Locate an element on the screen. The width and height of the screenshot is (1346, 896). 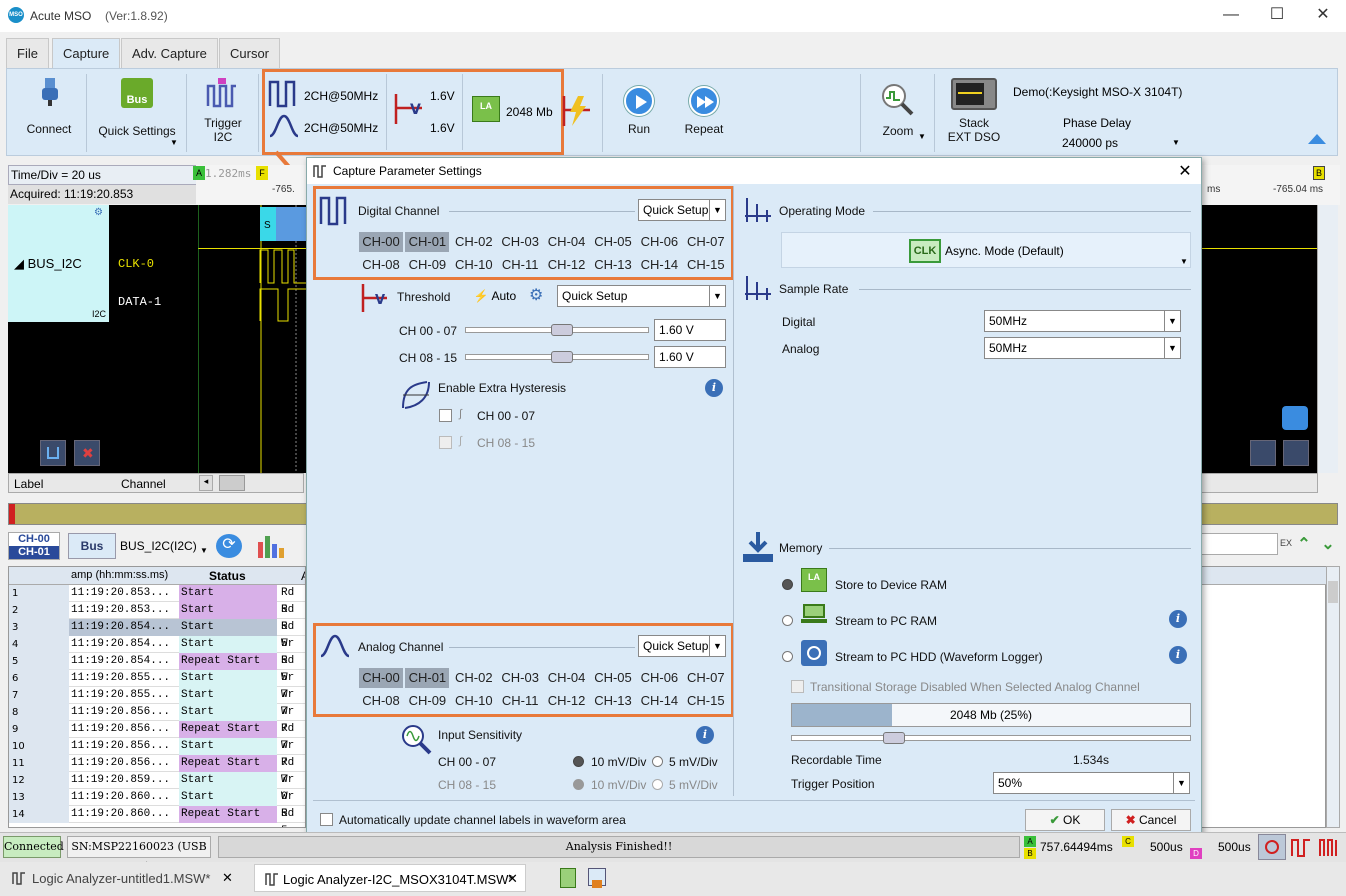
channel-selector: CH-00 CH-01 is located at coordinates (34, 546).